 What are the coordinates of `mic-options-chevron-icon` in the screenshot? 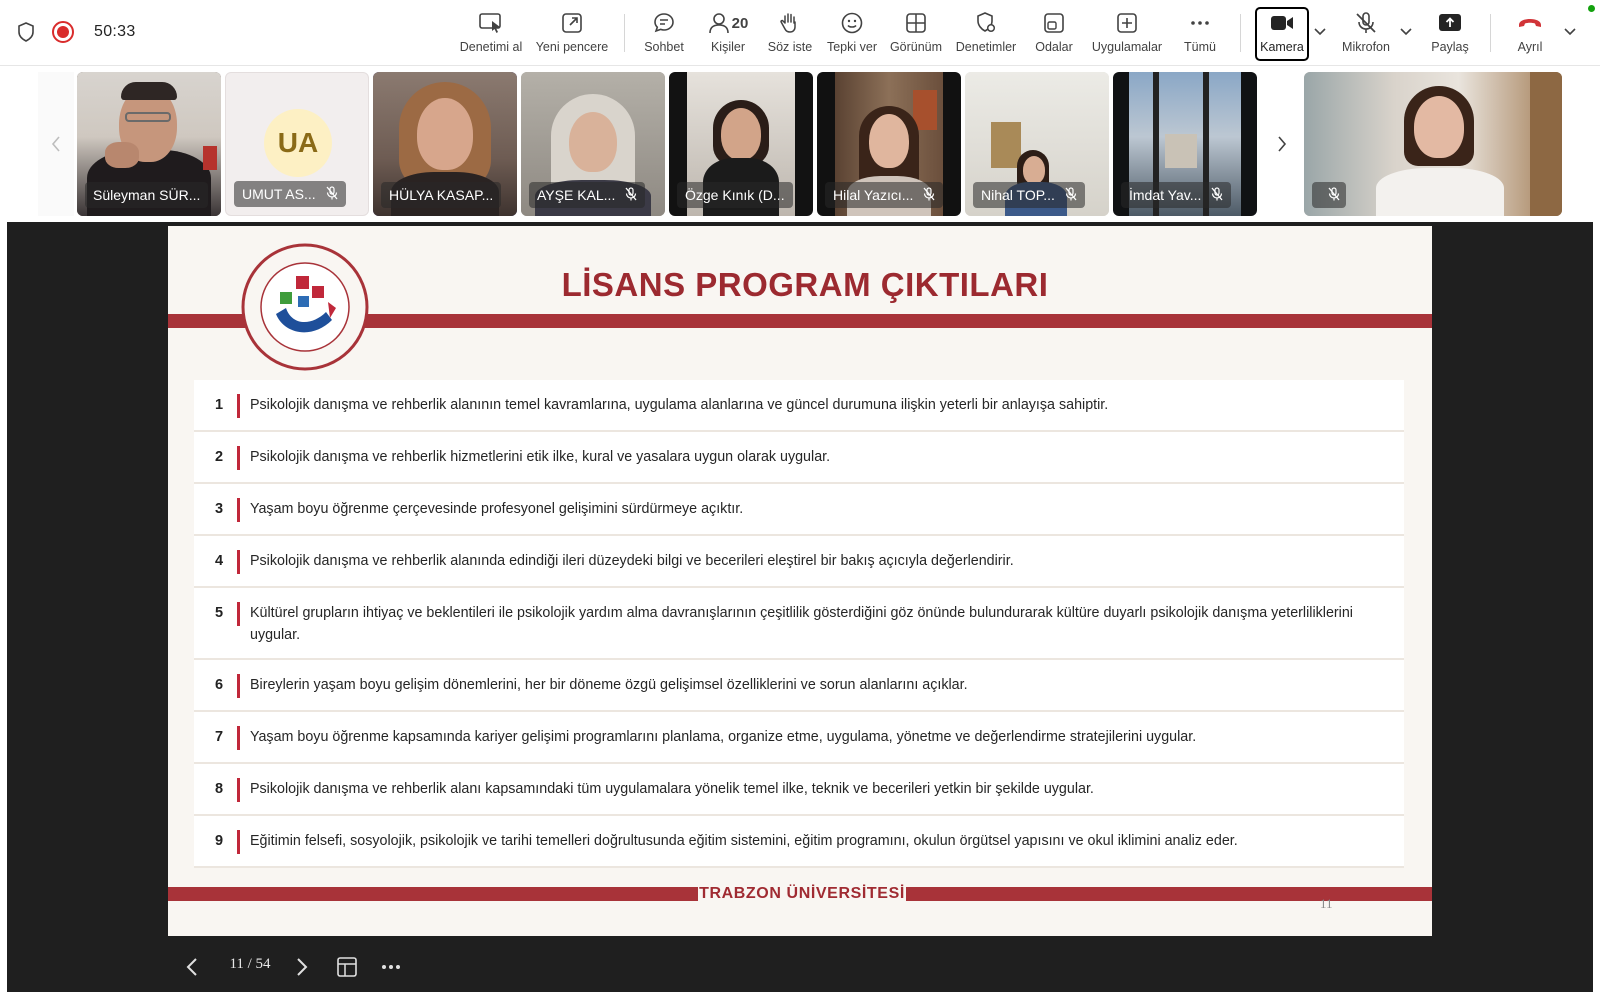 It's located at (1406, 32).